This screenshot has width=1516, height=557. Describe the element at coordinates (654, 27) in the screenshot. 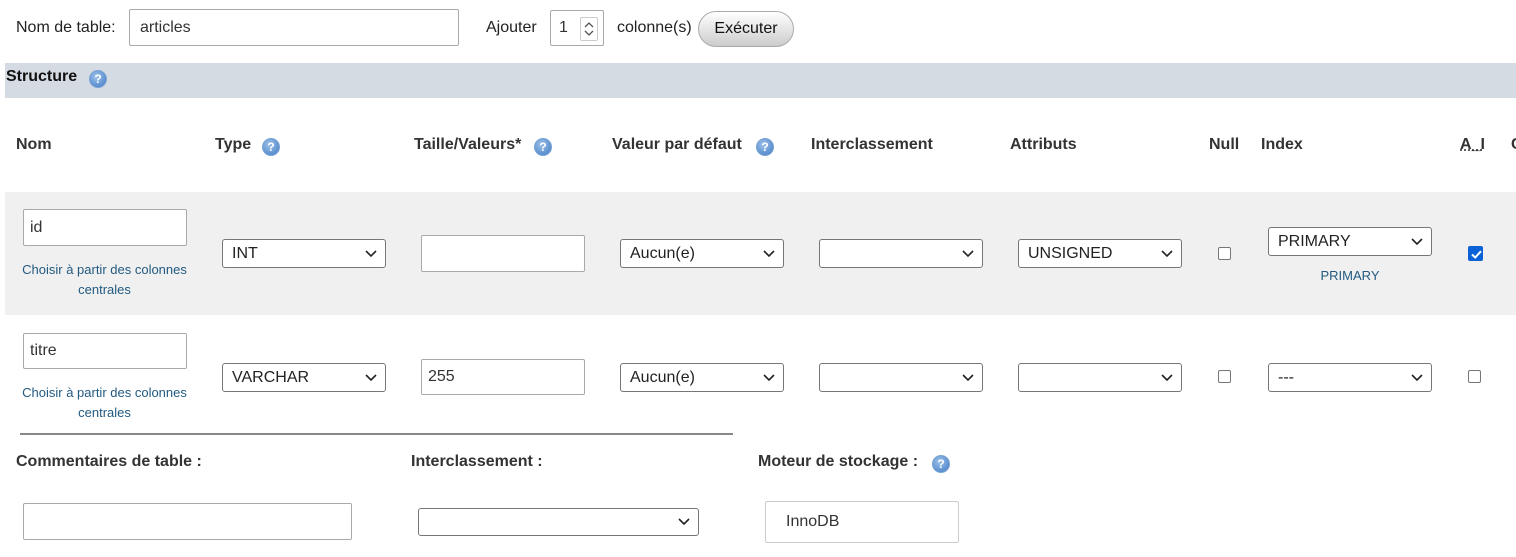

I see `columns-label: colonne(s)` at that location.